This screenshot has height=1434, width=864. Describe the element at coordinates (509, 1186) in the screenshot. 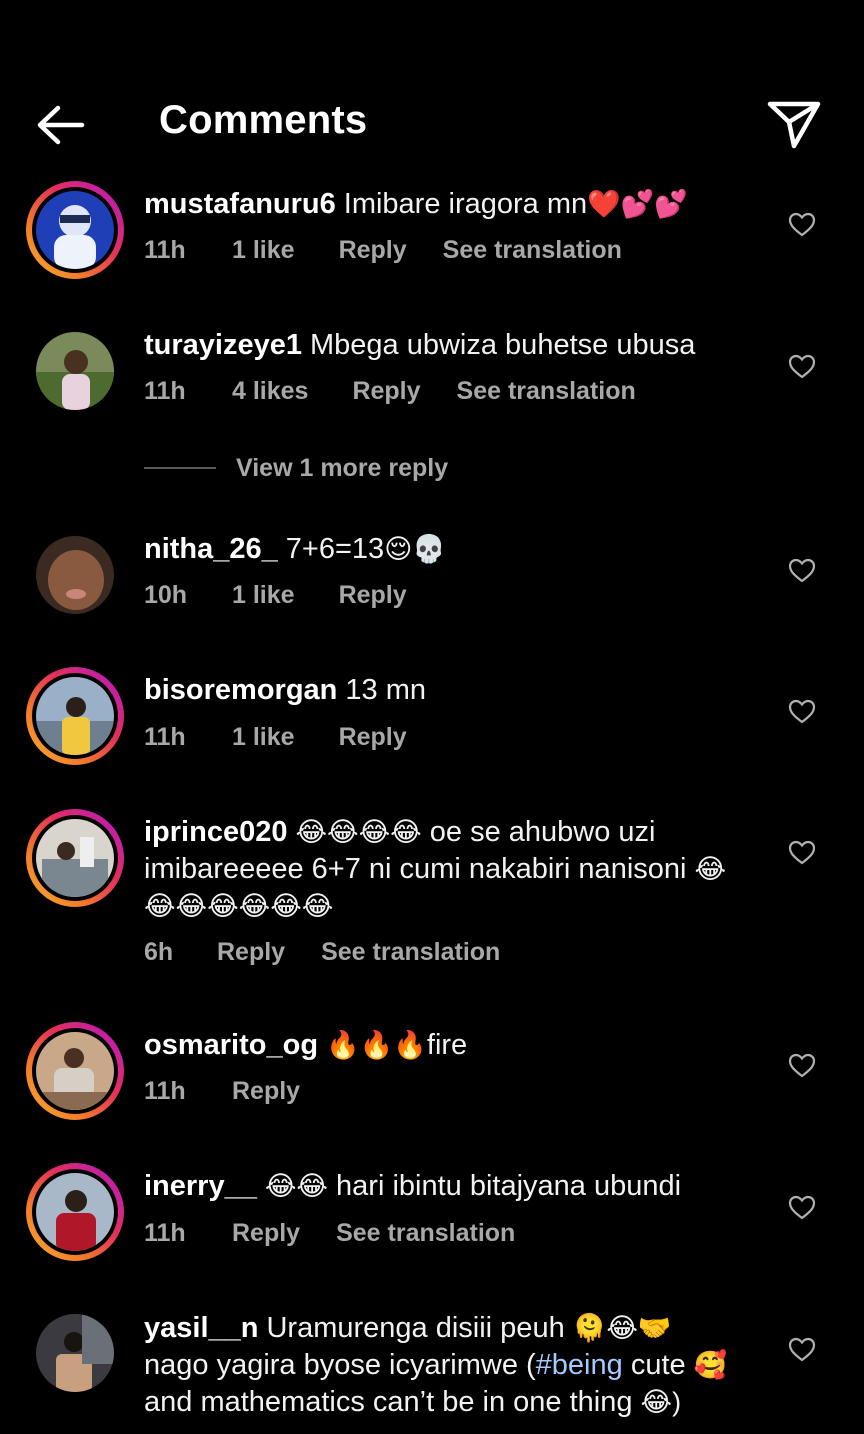

I see `comment-text: hari ibintu bitajyana ubundi` at that location.